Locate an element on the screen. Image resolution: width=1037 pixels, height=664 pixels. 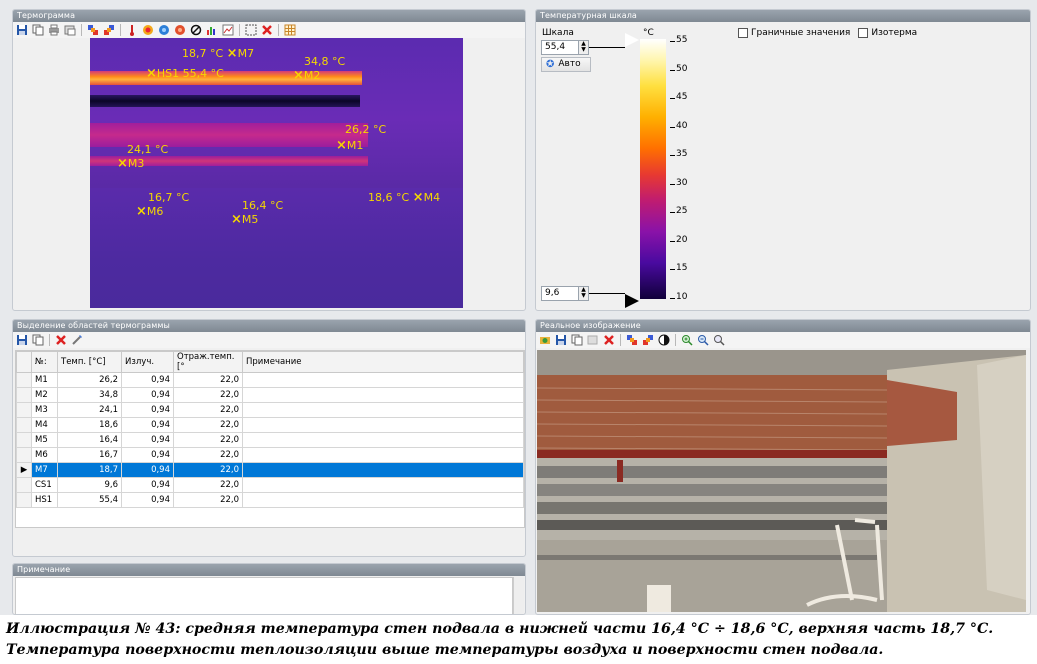
cell-temp: 18,7 is located at coordinates (89, 470).